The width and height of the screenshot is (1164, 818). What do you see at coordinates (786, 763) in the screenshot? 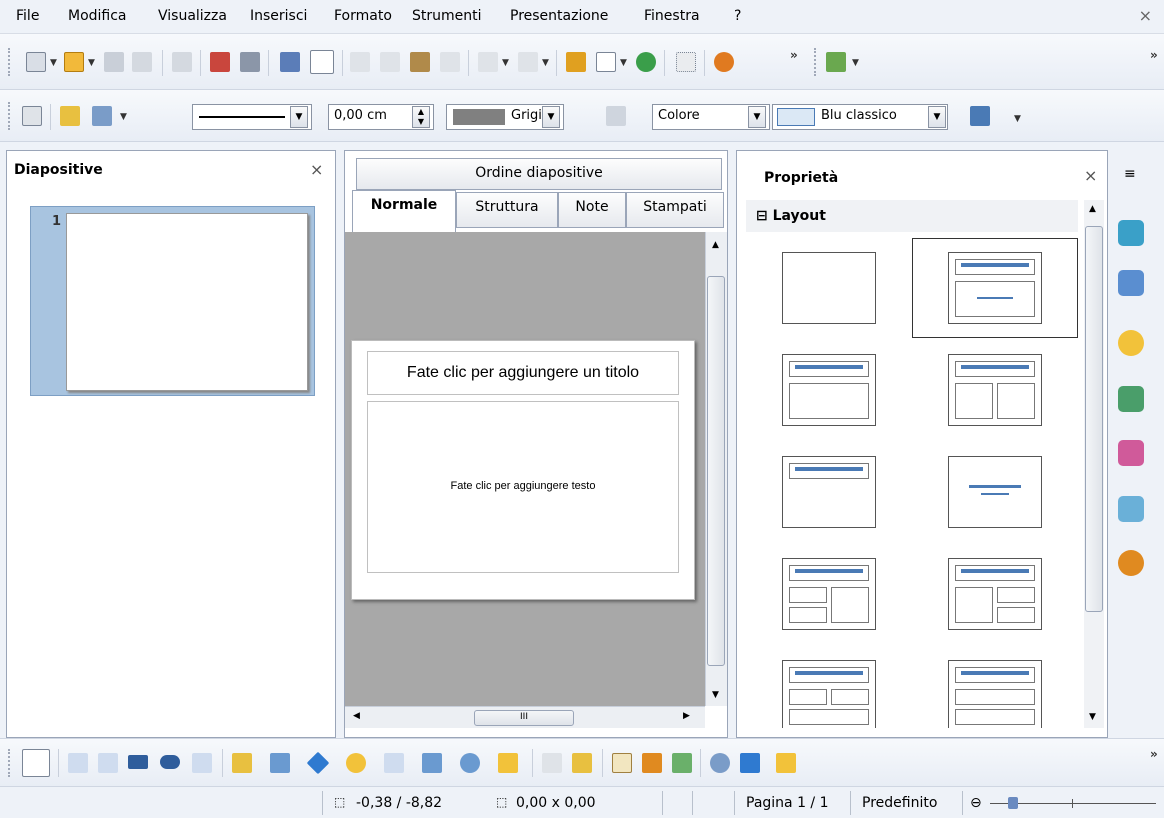
I see `arrange-icon` at bounding box center [786, 763].